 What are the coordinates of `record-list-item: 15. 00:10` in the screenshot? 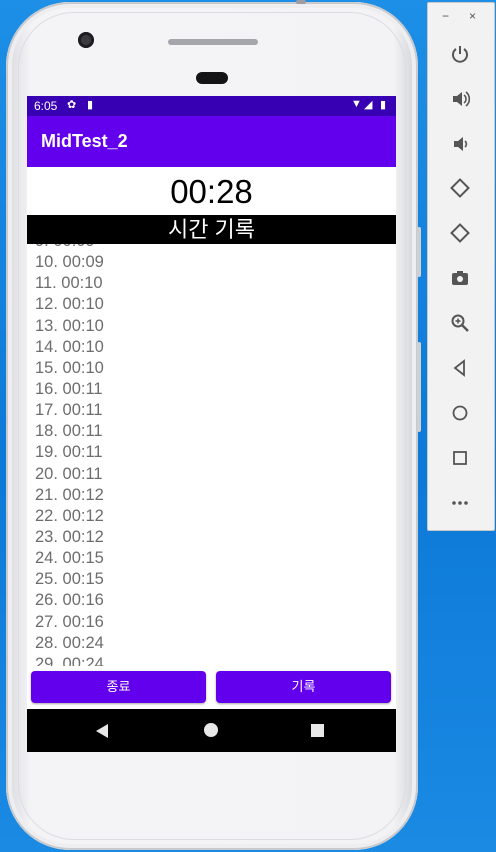 It's located at (69, 367).